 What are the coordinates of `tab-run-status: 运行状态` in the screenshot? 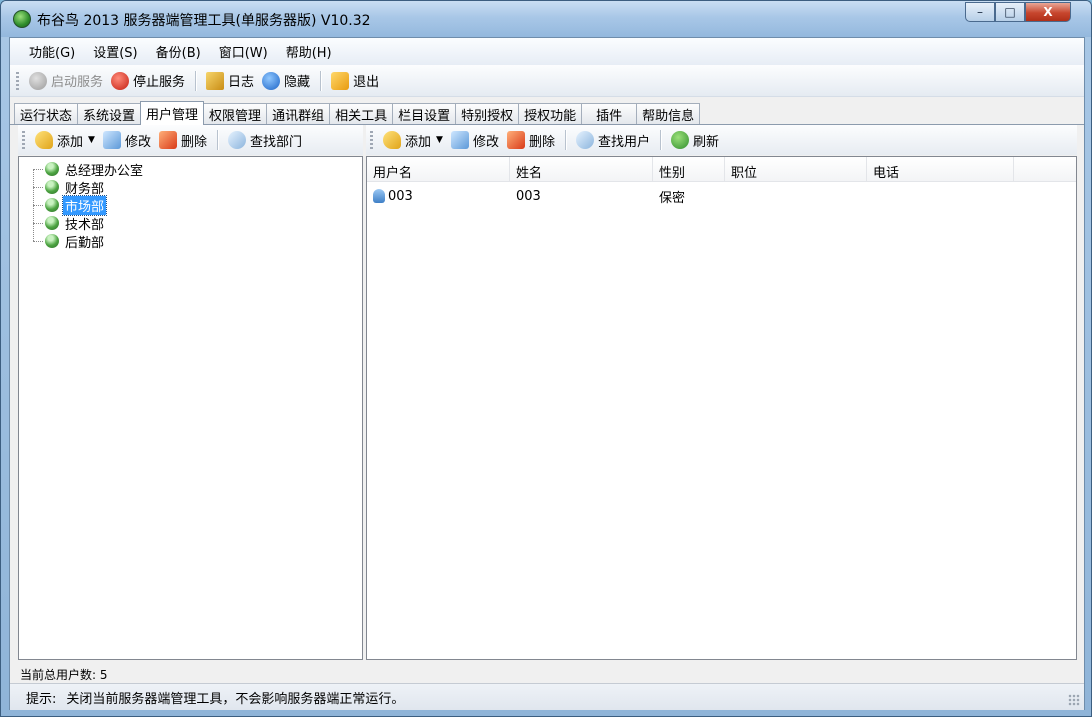 It's located at (46, 113).